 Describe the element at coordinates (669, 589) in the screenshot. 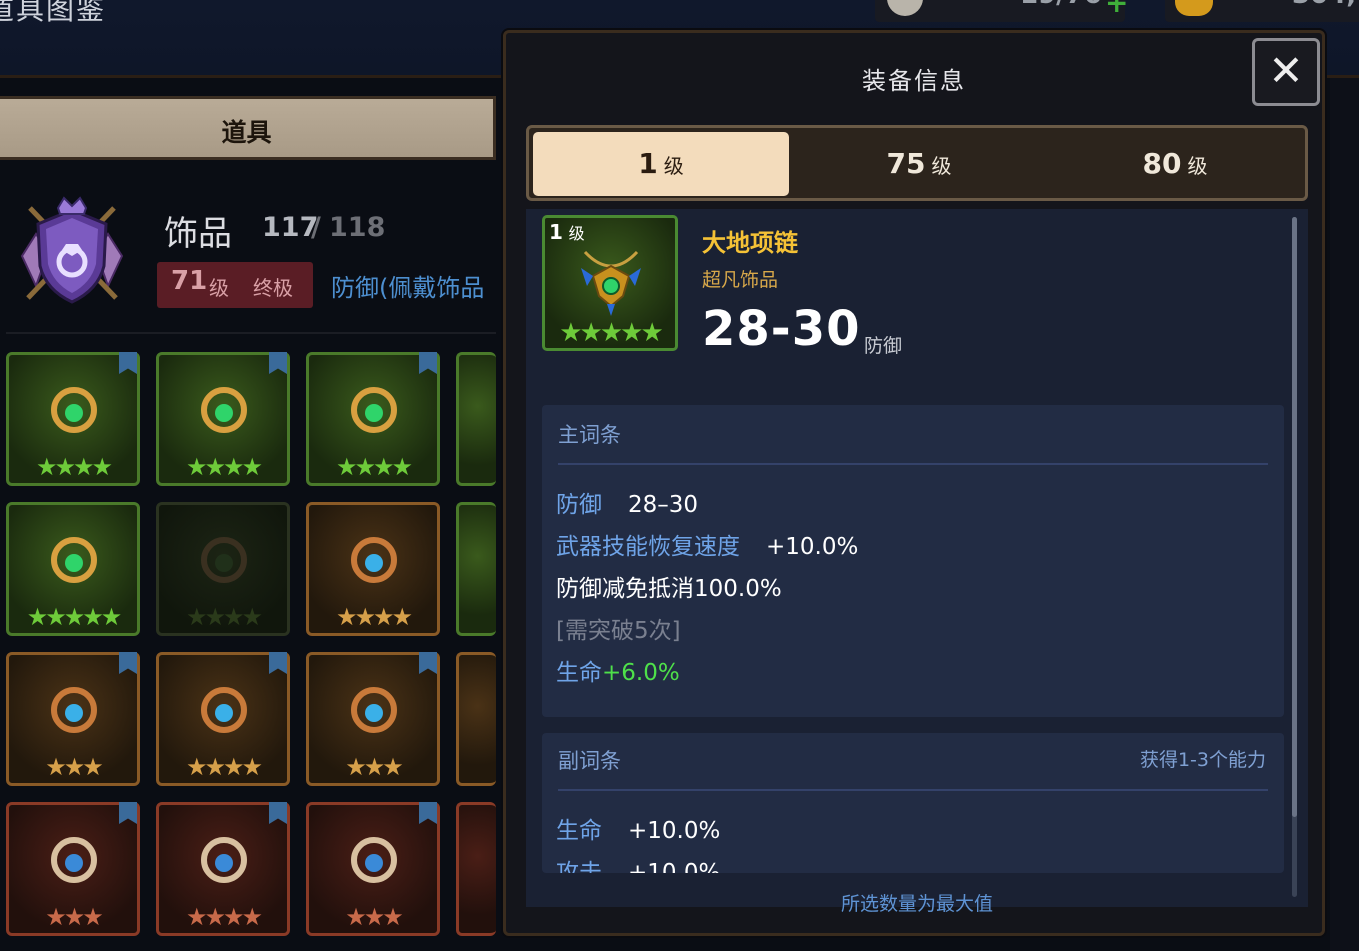

I see `attr-damage-reduction: 防御减免抵消100.0%` at that location.